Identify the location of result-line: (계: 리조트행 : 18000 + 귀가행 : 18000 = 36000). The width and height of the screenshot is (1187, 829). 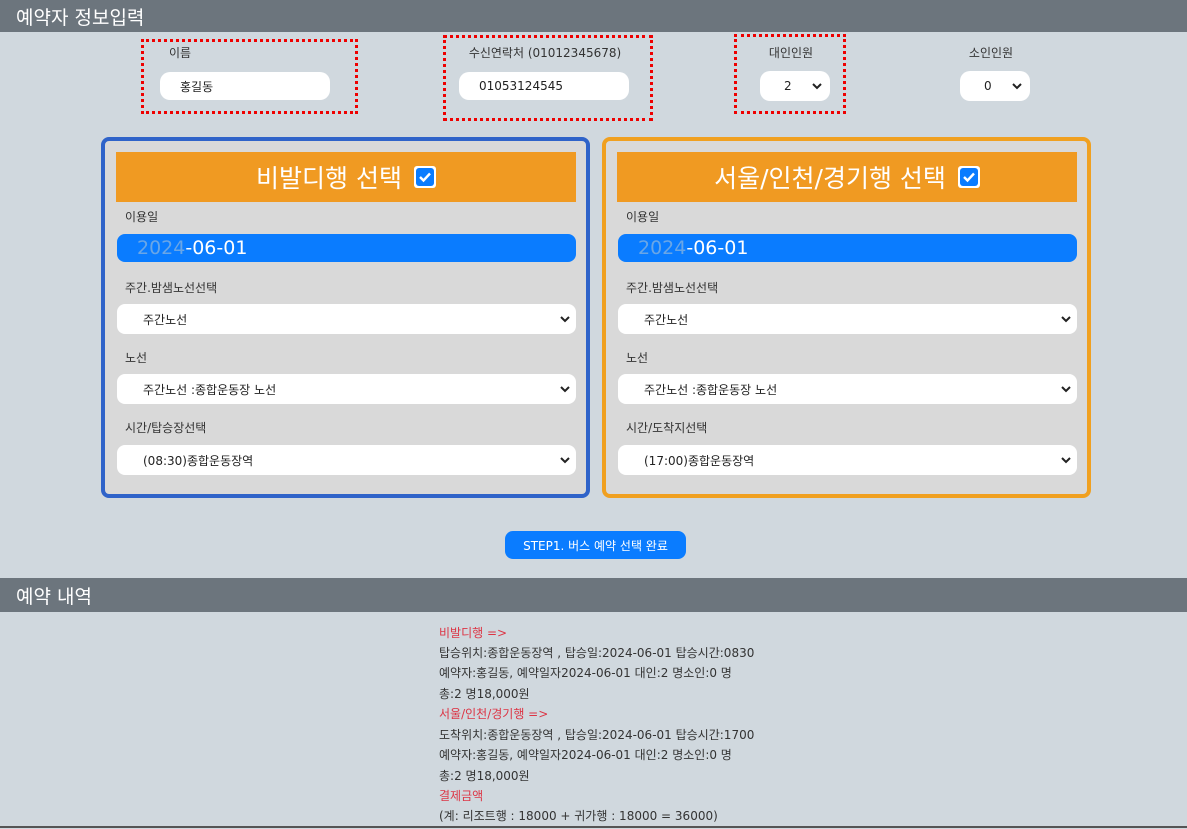
(578, 816).